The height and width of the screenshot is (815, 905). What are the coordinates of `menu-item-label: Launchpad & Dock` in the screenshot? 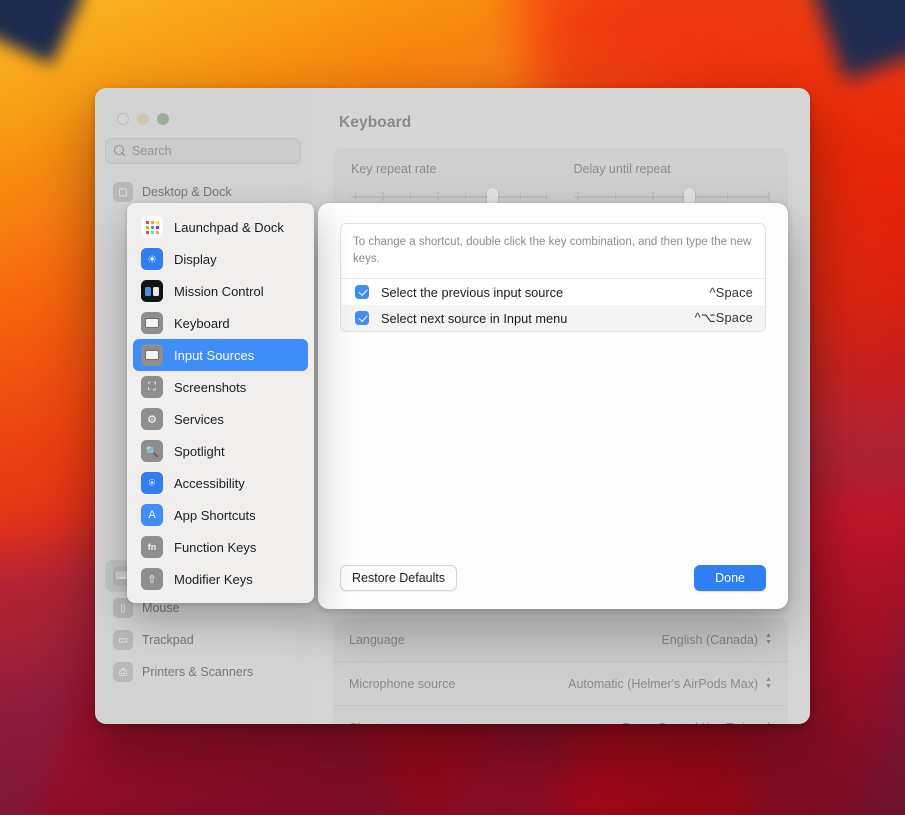 It's located at (229, 227).